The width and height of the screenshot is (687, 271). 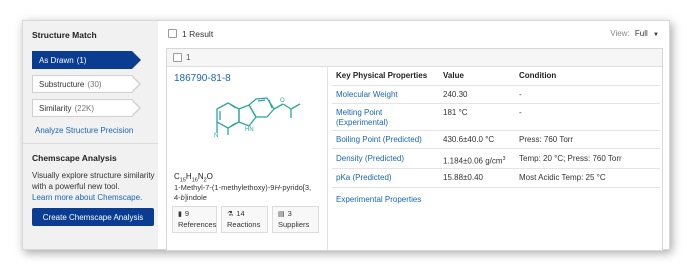 I want to click on chemscape-title: Chemscape Analysis, so click(x=74, y=158).